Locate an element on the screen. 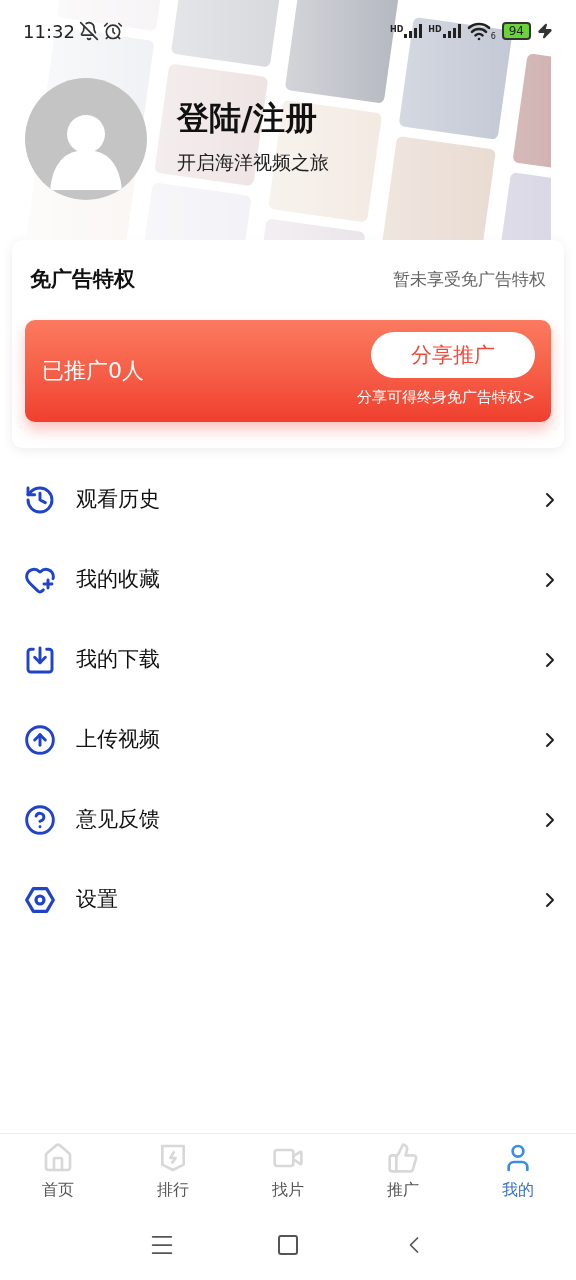  status-time: 11:32 is located at coordinates (49, 31).